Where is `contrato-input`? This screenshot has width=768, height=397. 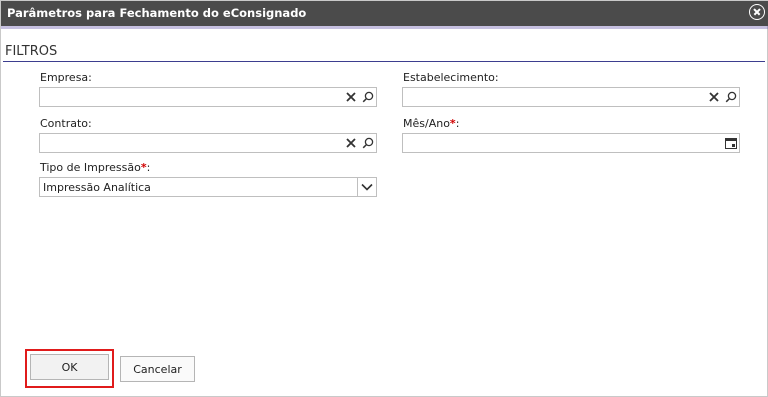 contrato-input is located at coordinates (190, 143).